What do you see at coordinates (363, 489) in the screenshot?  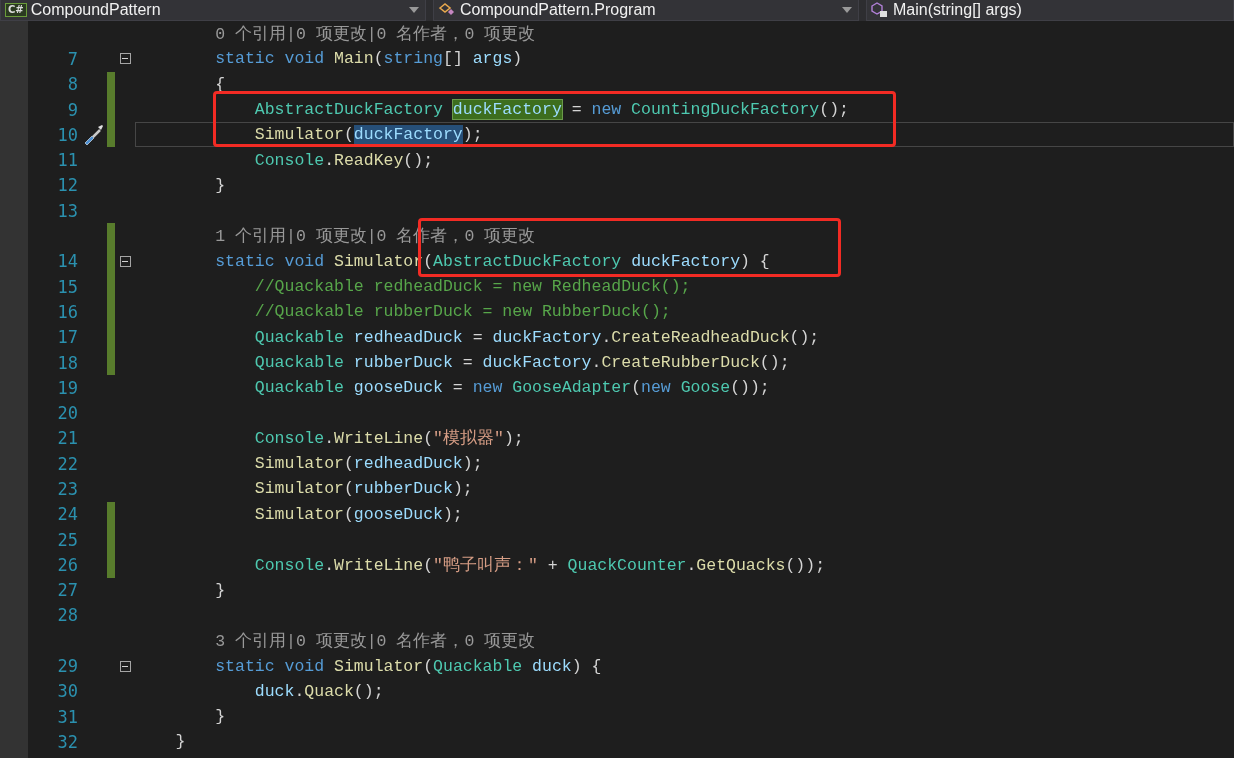 I see `code-line: Simulator(rubberDuck);` at bounding box center [363, 489].